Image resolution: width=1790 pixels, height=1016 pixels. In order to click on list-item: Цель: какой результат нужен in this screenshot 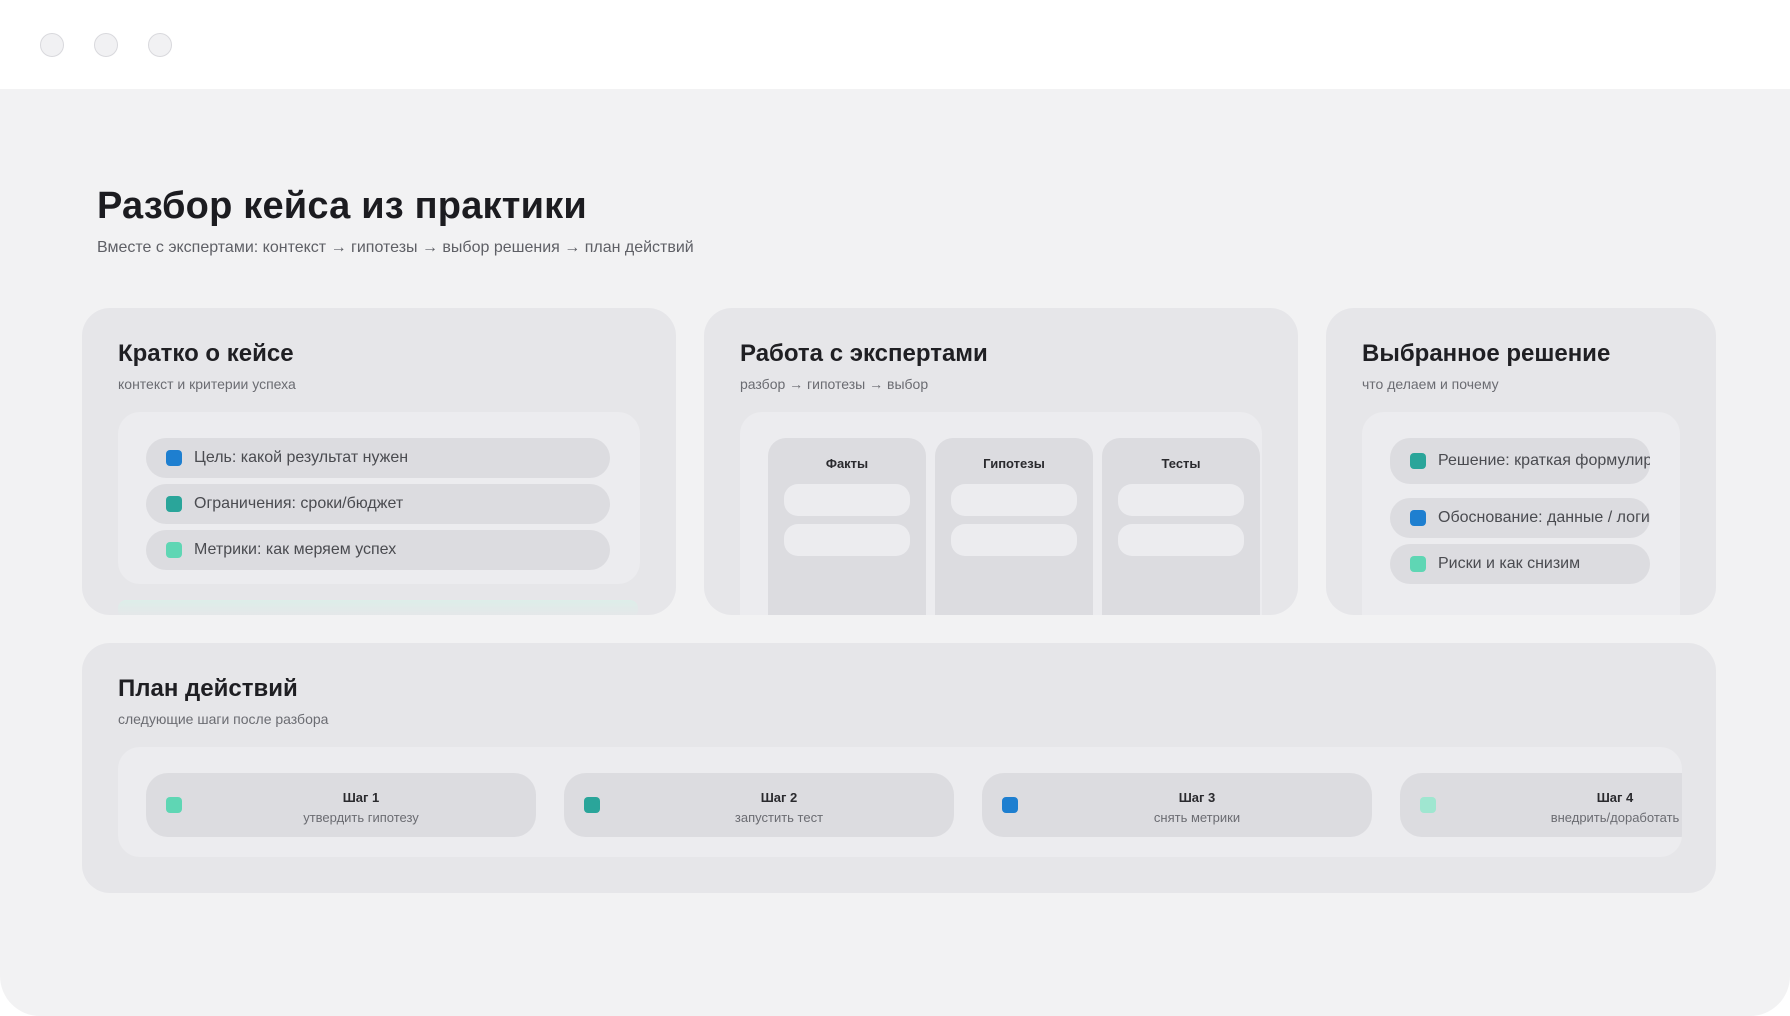, I will do `click(378, 458)`.